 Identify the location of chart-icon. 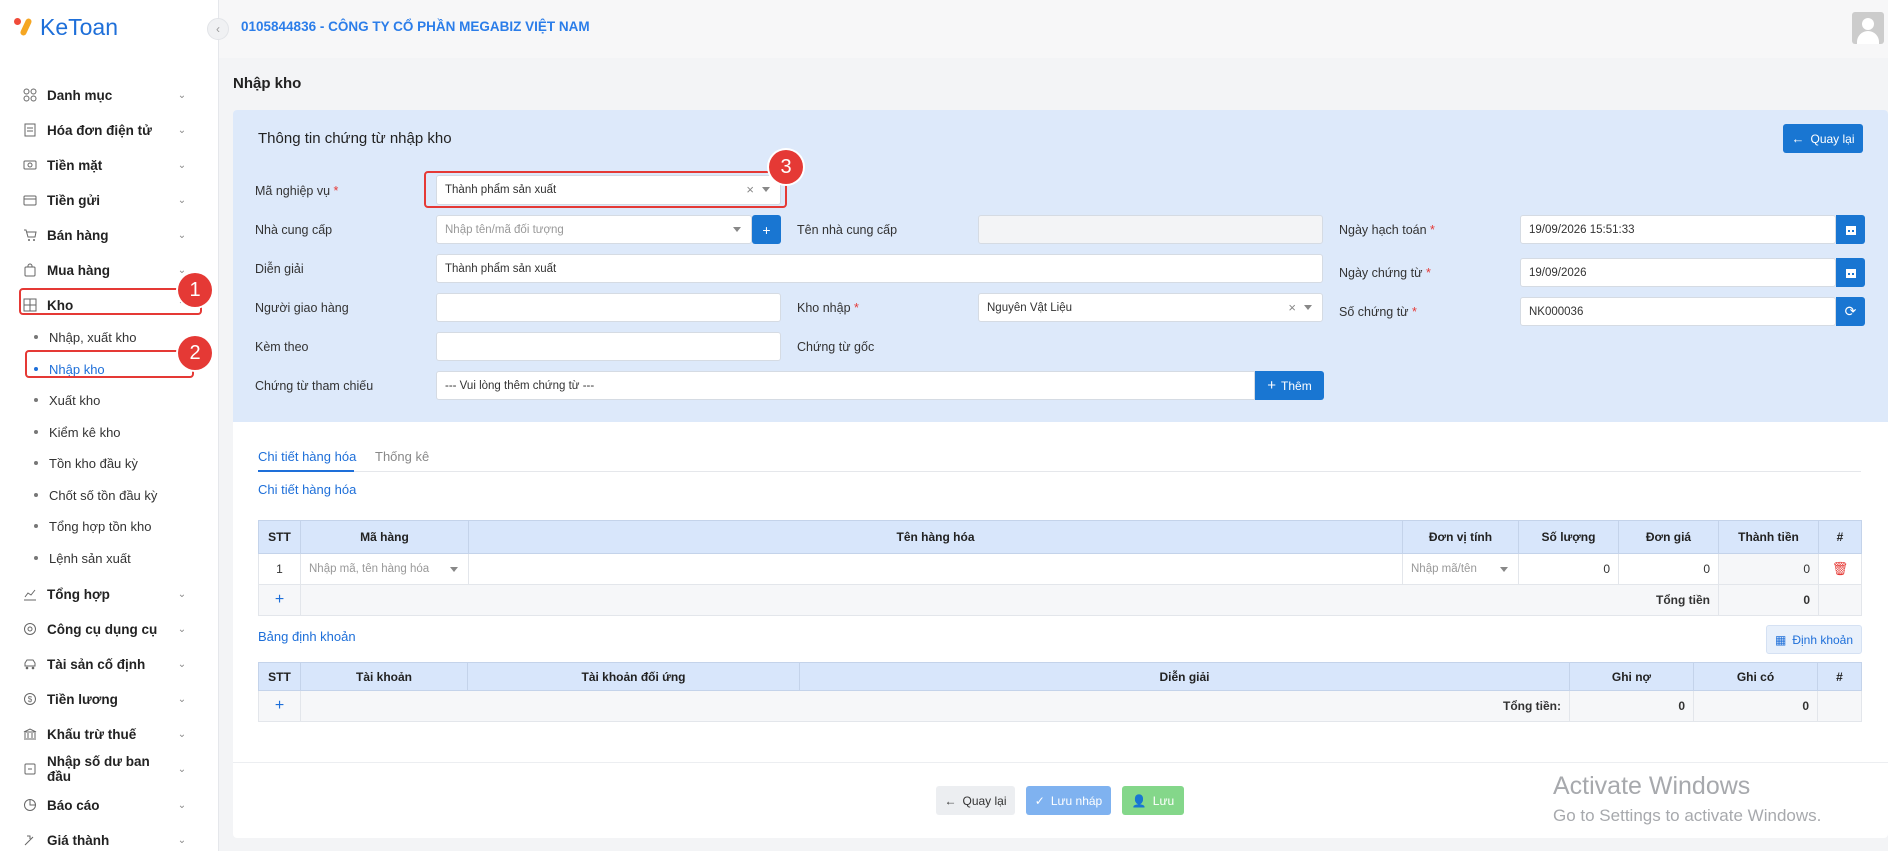
(30, 594).